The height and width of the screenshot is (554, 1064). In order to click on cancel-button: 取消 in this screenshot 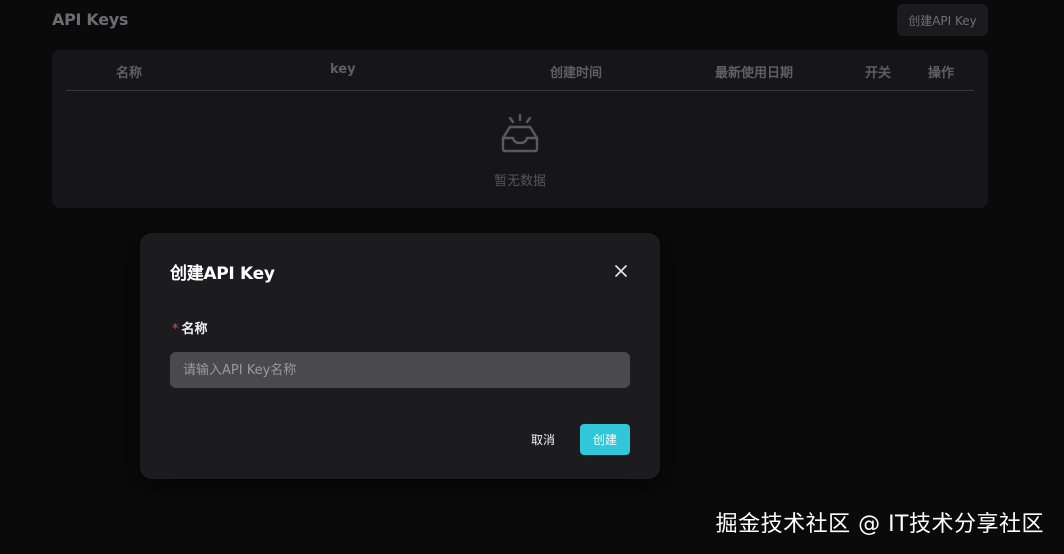, I will do `click(543, 439)`.